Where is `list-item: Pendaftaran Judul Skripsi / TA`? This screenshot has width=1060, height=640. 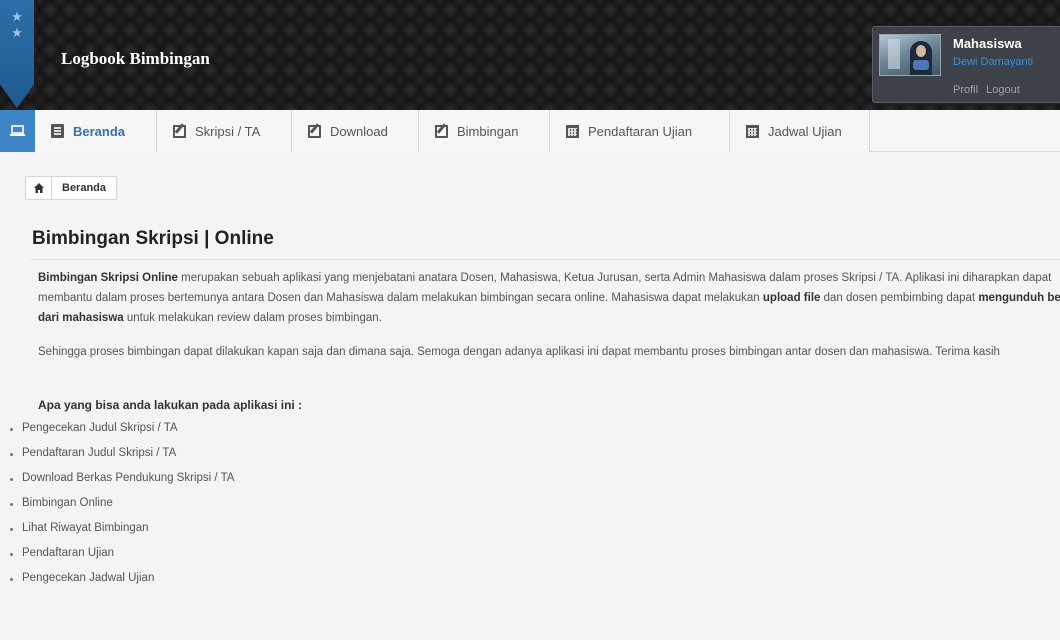 list-item: Pendaftaran Judul Skripsi / TA is located at coordinates (117, 453).